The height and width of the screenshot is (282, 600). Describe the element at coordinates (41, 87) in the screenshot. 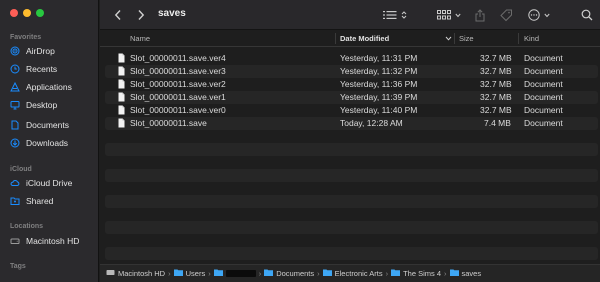

I see `sidebar-item-applications: Applications` at that location.